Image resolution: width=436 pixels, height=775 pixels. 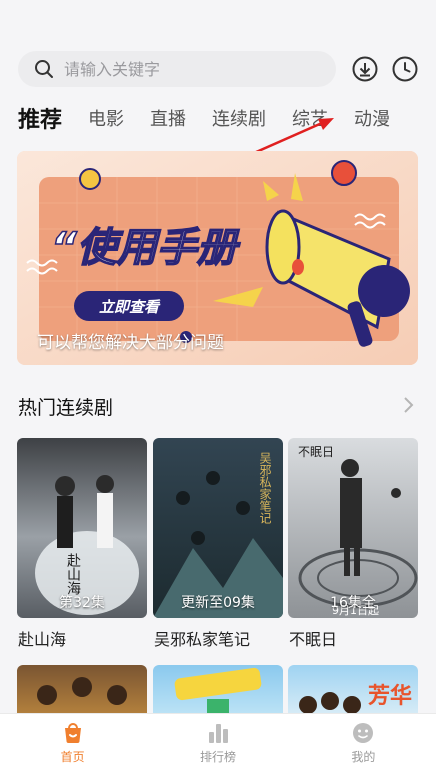 I want to click on episode-badge: 第32集, so click(x=82, y=603).